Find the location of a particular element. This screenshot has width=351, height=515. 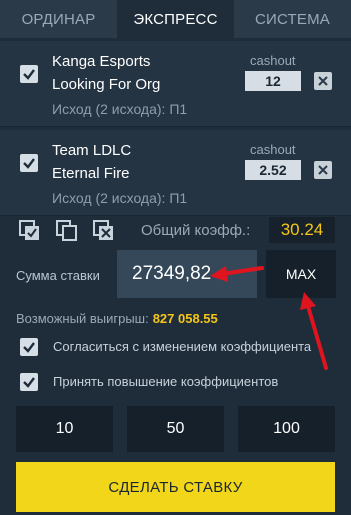

tab-express: ЭКСПРЕСС is located at coordinates (175, 19).